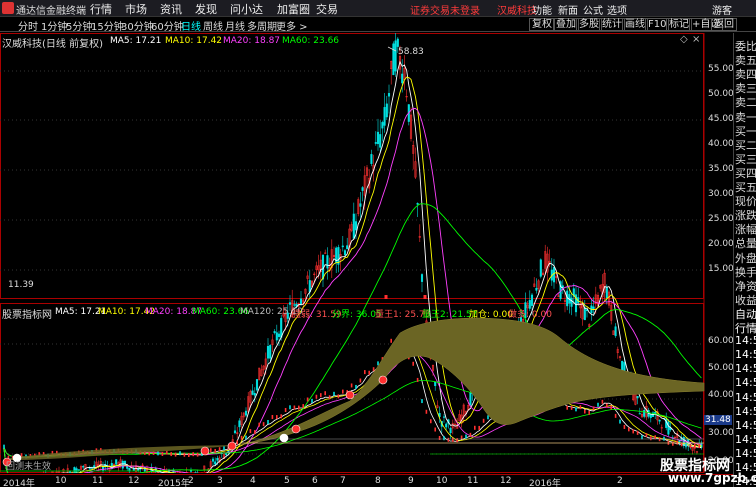  I want to click on maximize-icon: ◇, so click(684, 39).